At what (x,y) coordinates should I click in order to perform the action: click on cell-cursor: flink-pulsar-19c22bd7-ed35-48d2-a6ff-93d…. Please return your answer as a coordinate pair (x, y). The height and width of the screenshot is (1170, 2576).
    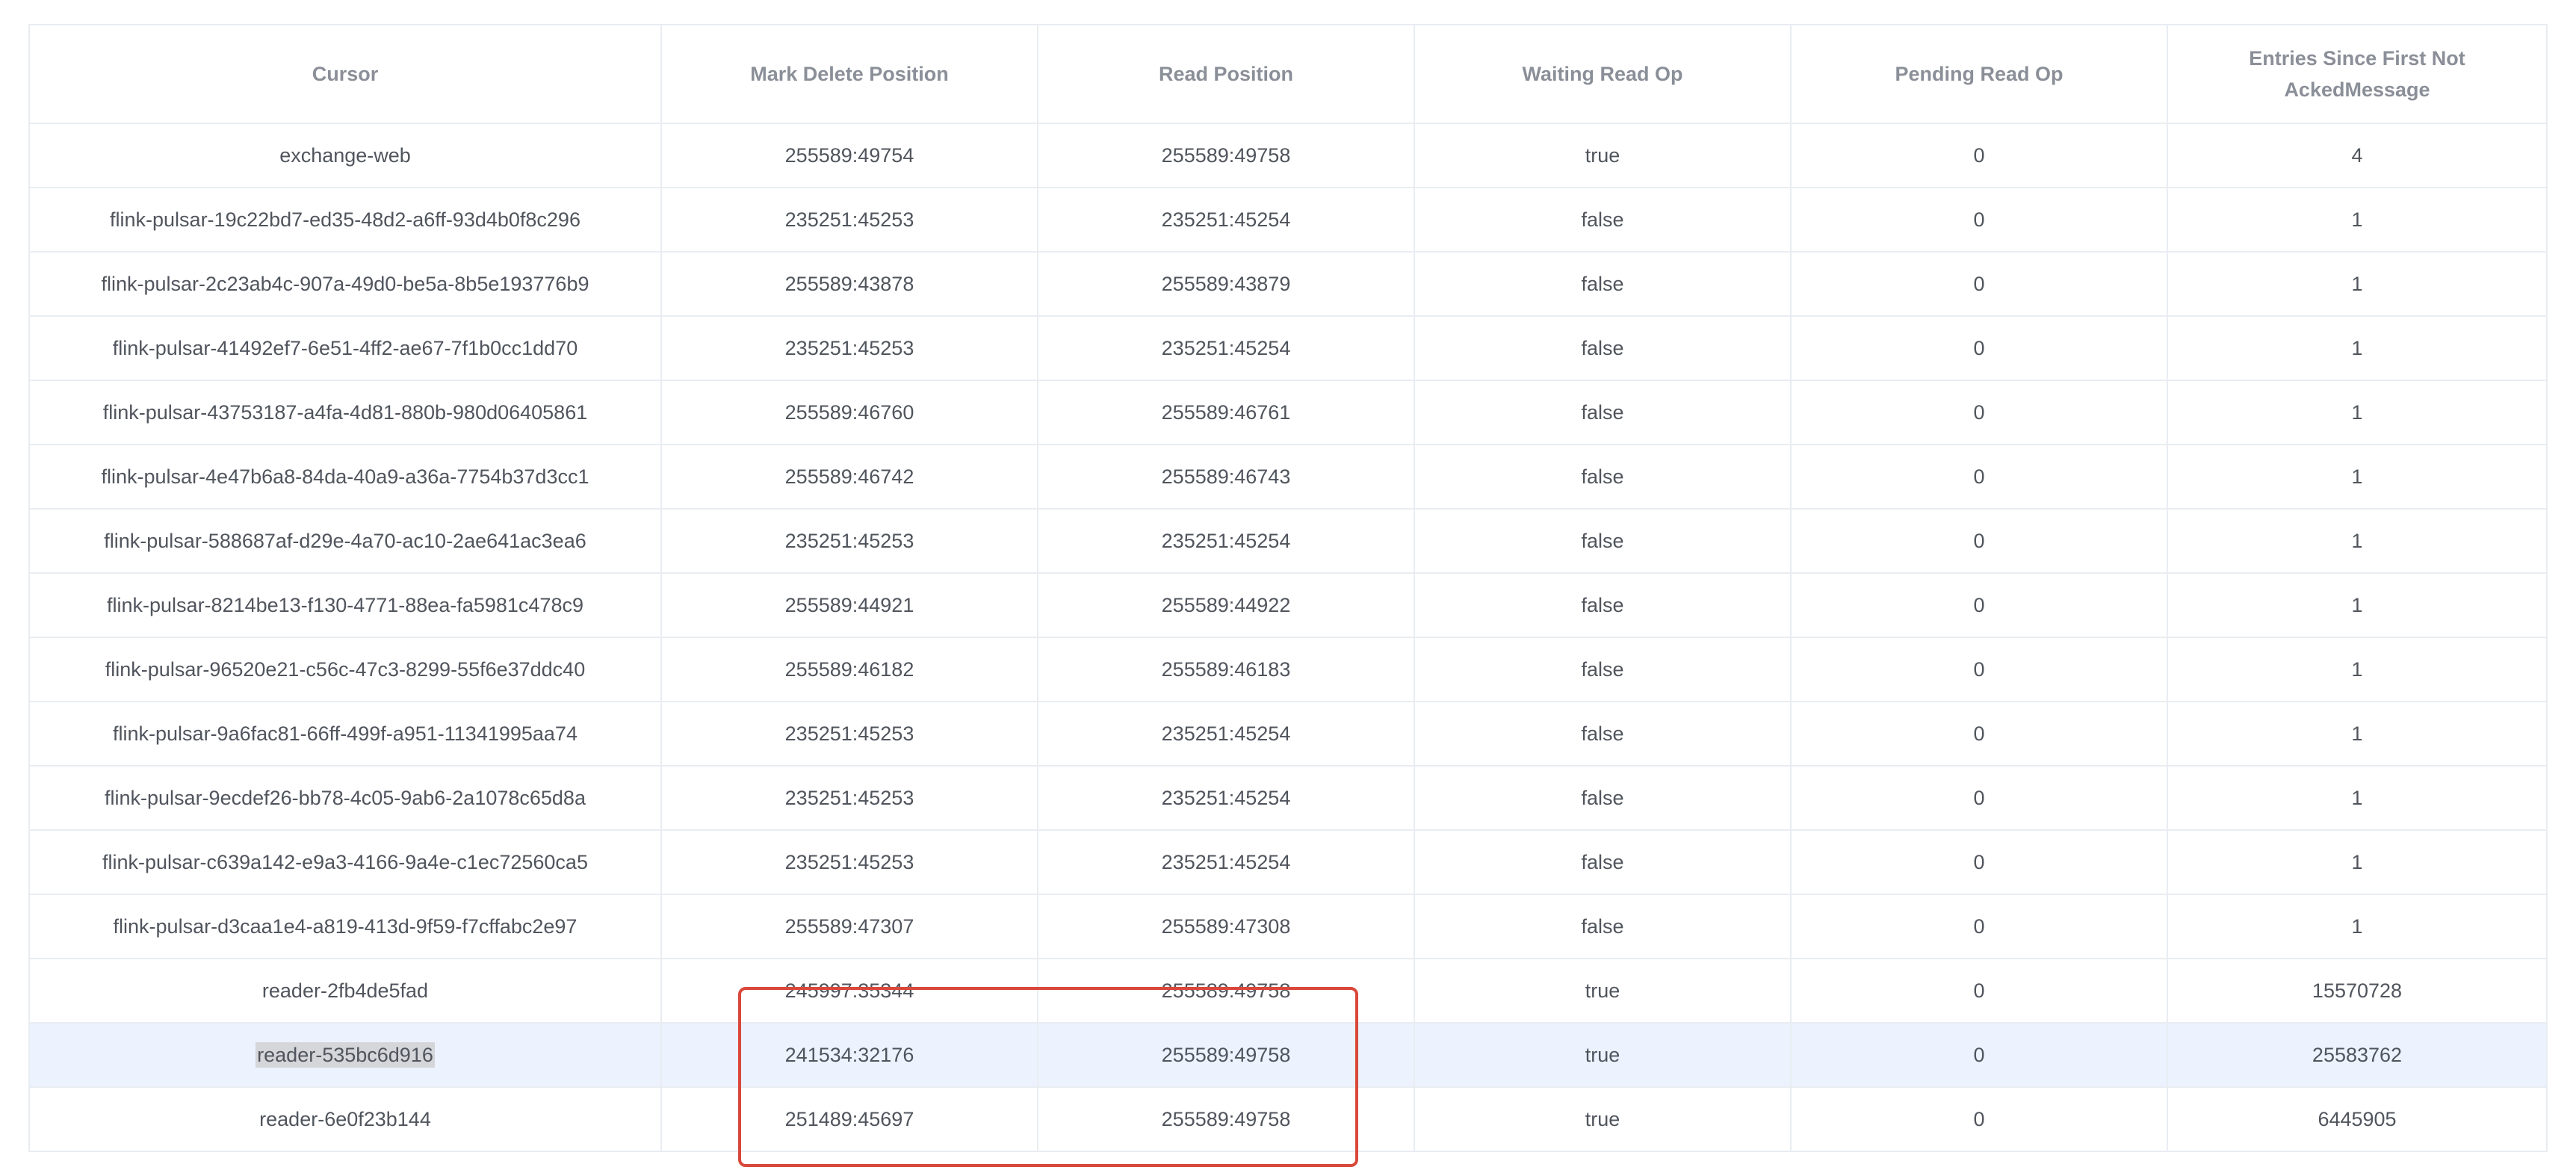
    Looking at the image, I should click on (345, 220).